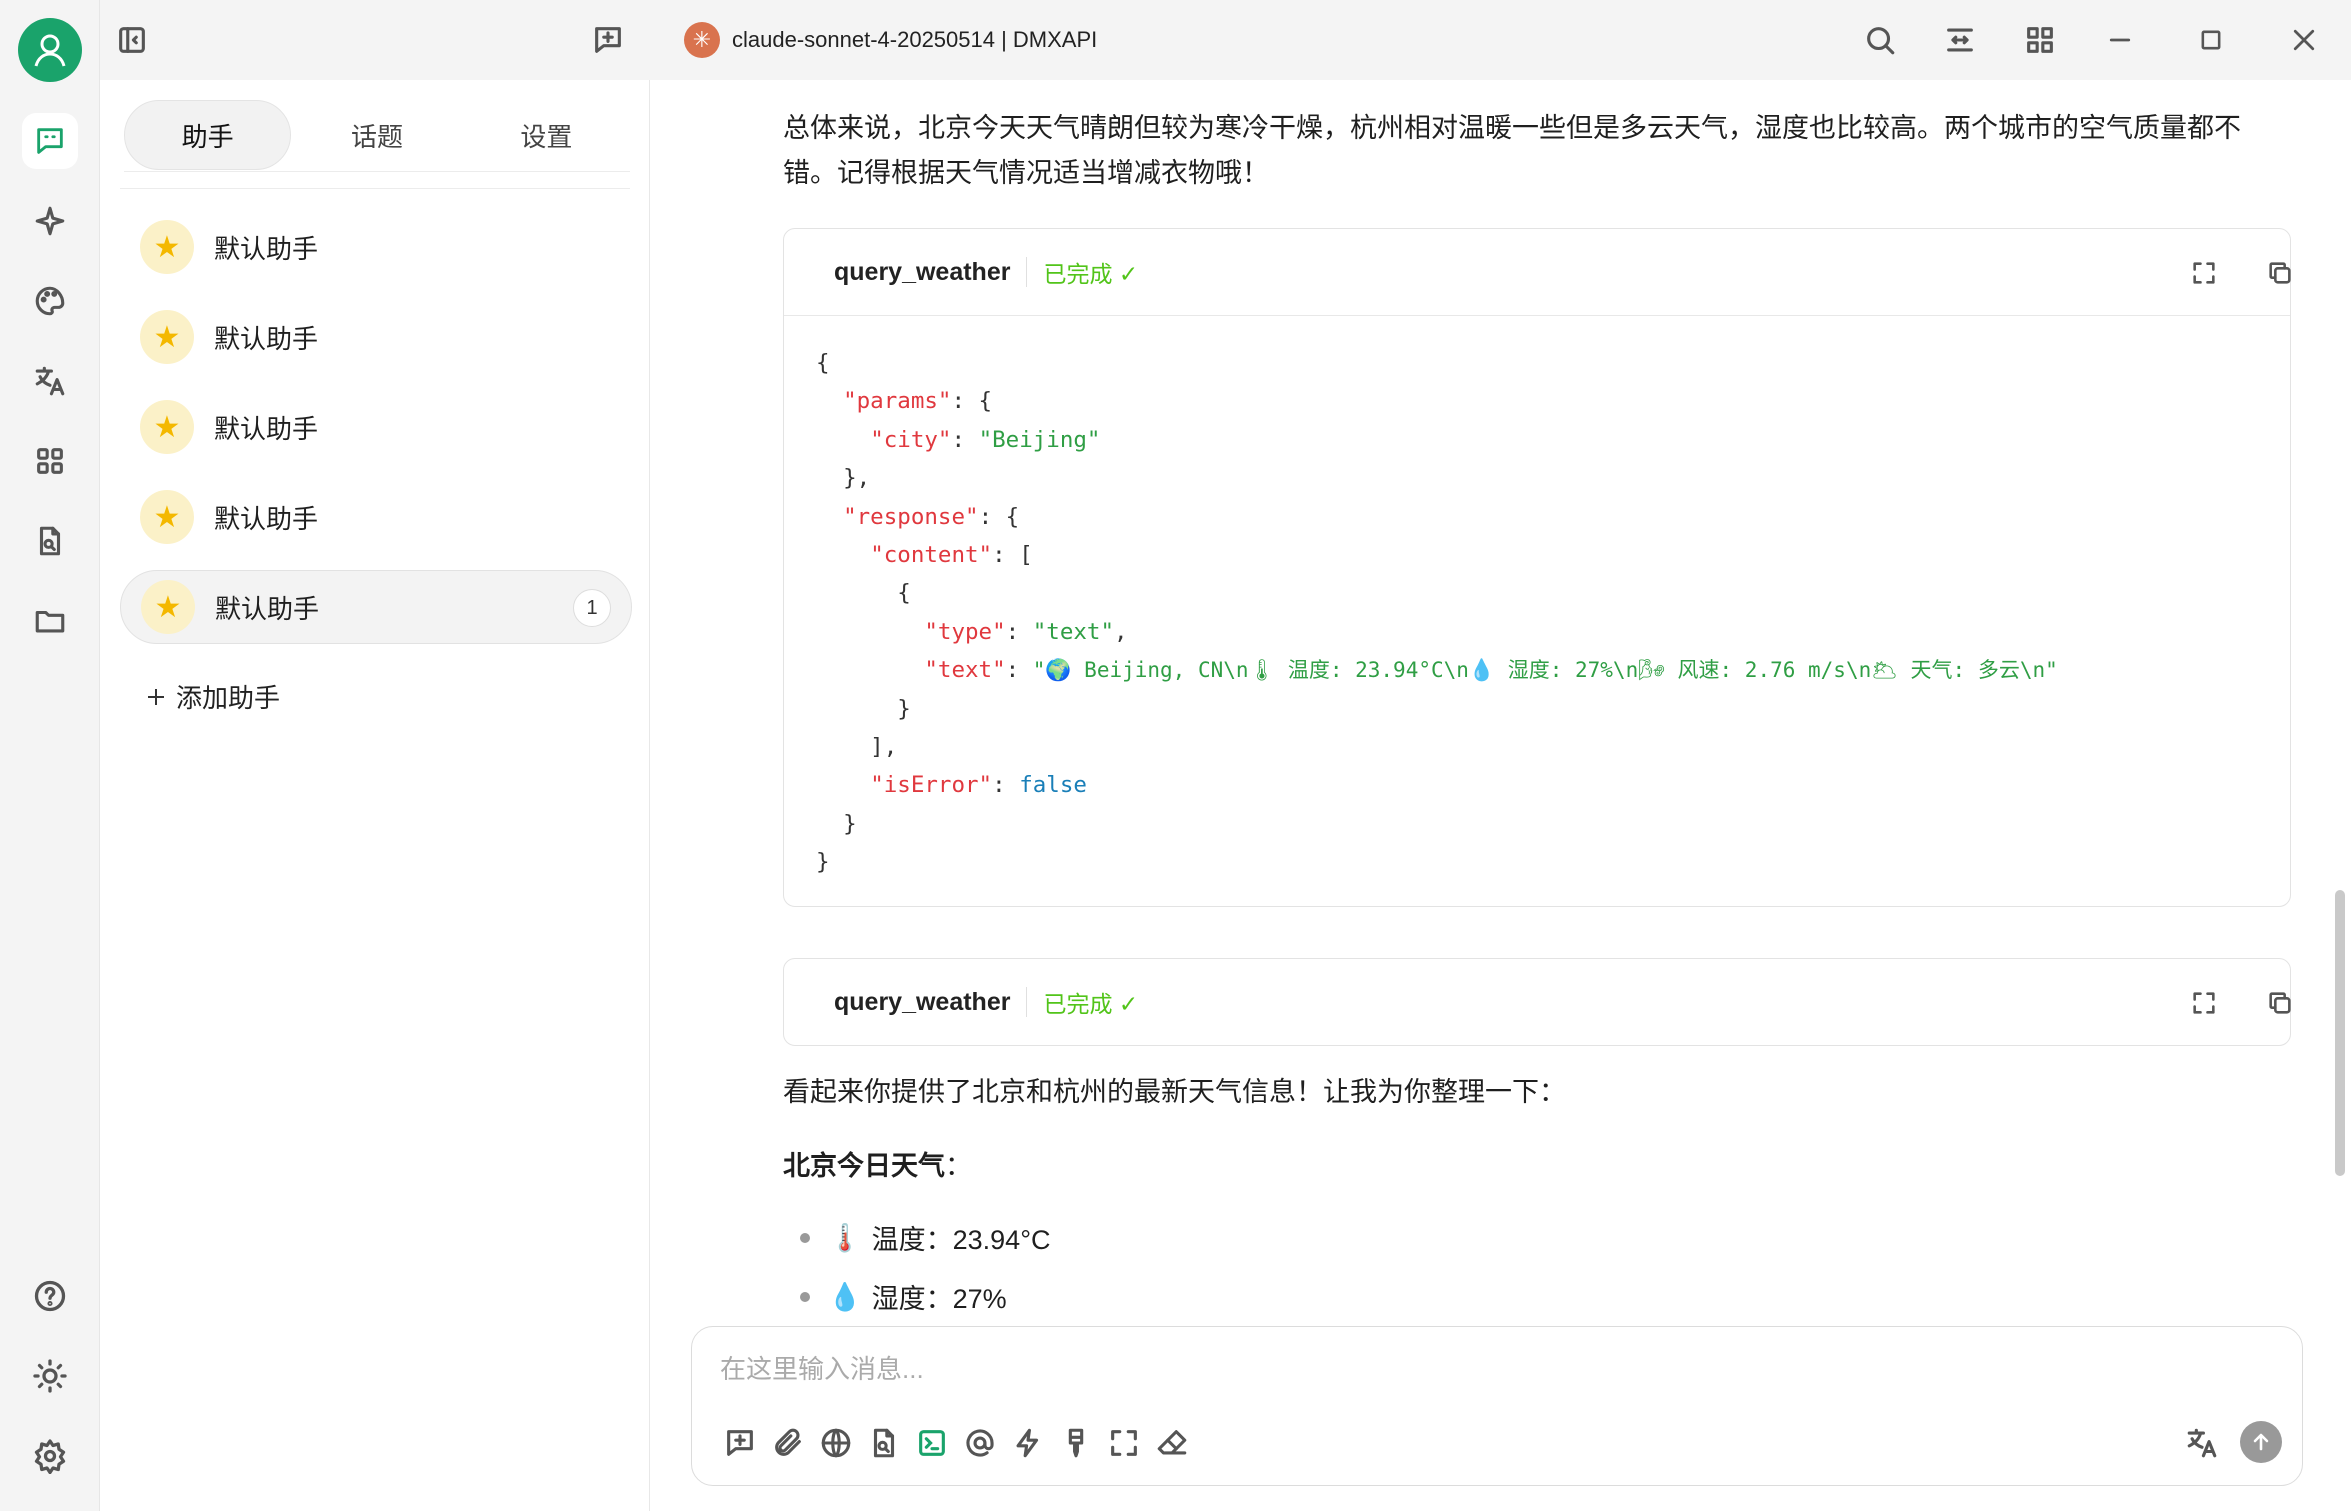 This screenshot has width=2351, height=1511. What do you see at coordinates (2304, 40) in the screenshot?
I see `close-button` at bounding box center [2304, 40].